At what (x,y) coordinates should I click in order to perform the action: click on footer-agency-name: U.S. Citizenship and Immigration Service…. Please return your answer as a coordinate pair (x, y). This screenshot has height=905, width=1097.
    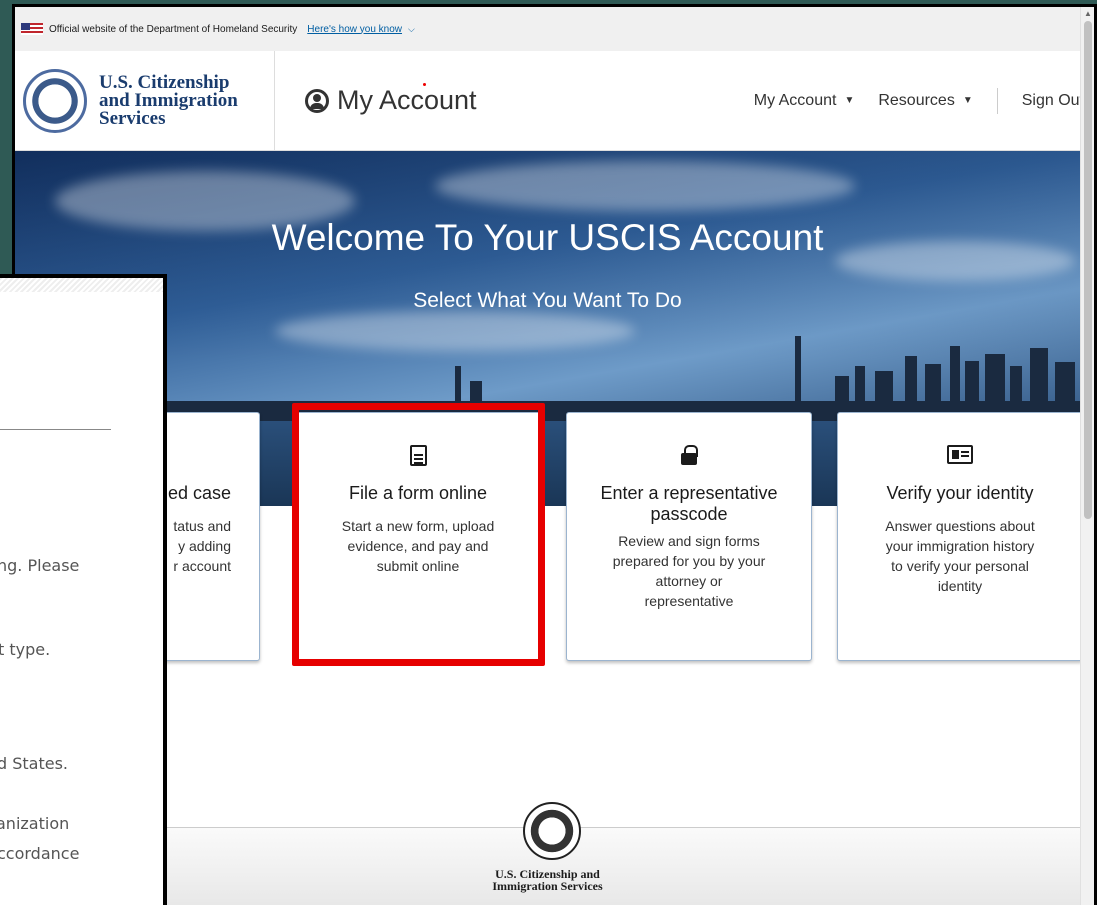
    Looking at the image, I should click on (547, 880).